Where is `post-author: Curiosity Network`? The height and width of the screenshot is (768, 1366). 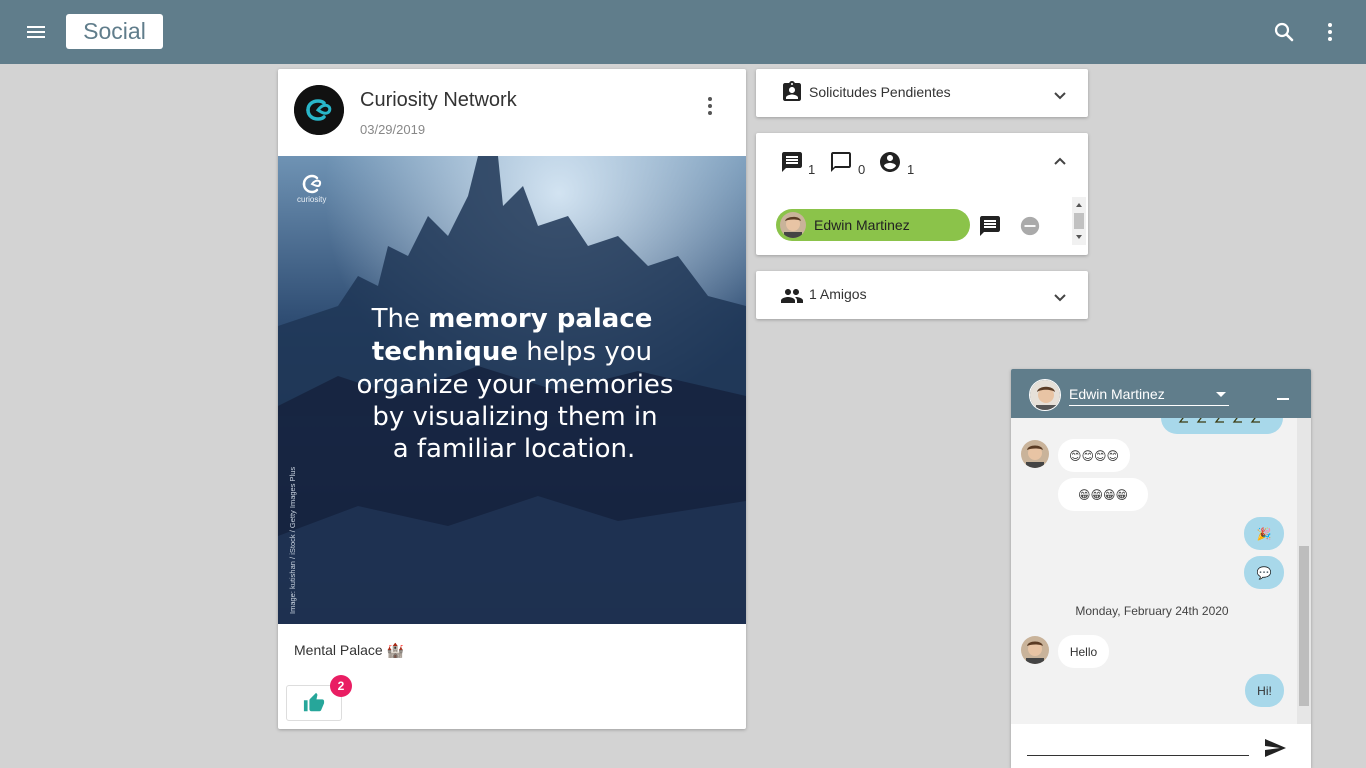
post-author: Curiosity Network is located at coordinates (438, 100).